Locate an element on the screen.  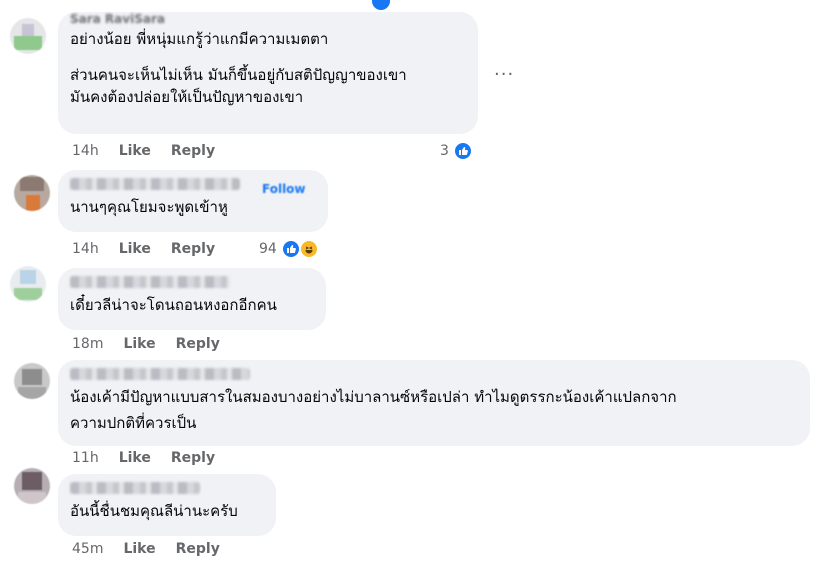
follow-link: Follow is located at coordinates (284, 189).